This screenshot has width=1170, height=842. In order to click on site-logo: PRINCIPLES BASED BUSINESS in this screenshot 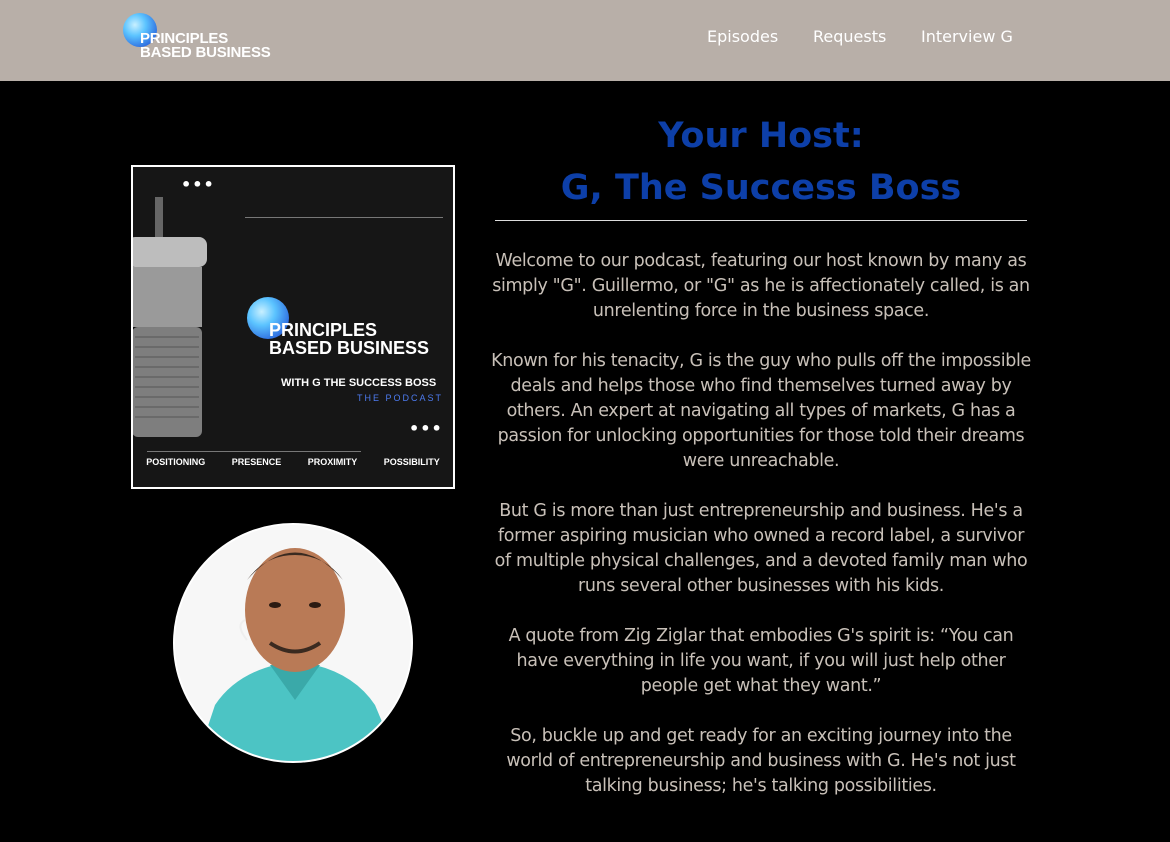, I will do `click(208, 38)`.